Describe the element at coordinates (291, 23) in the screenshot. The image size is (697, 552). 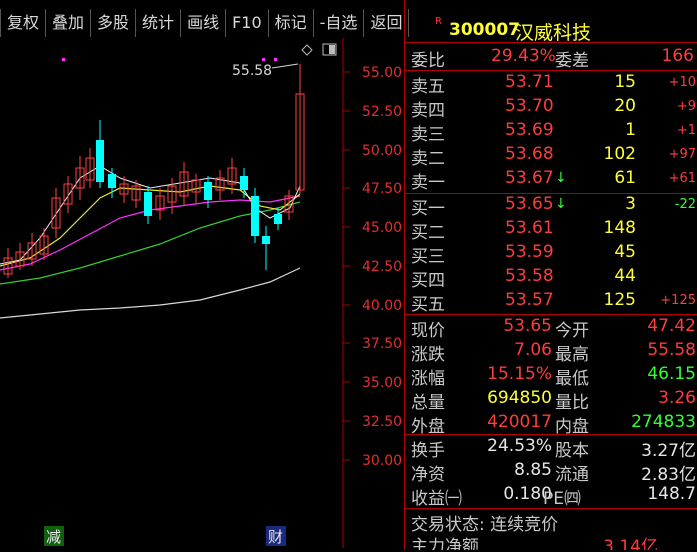
I see `mark-button: 标记` at that location.